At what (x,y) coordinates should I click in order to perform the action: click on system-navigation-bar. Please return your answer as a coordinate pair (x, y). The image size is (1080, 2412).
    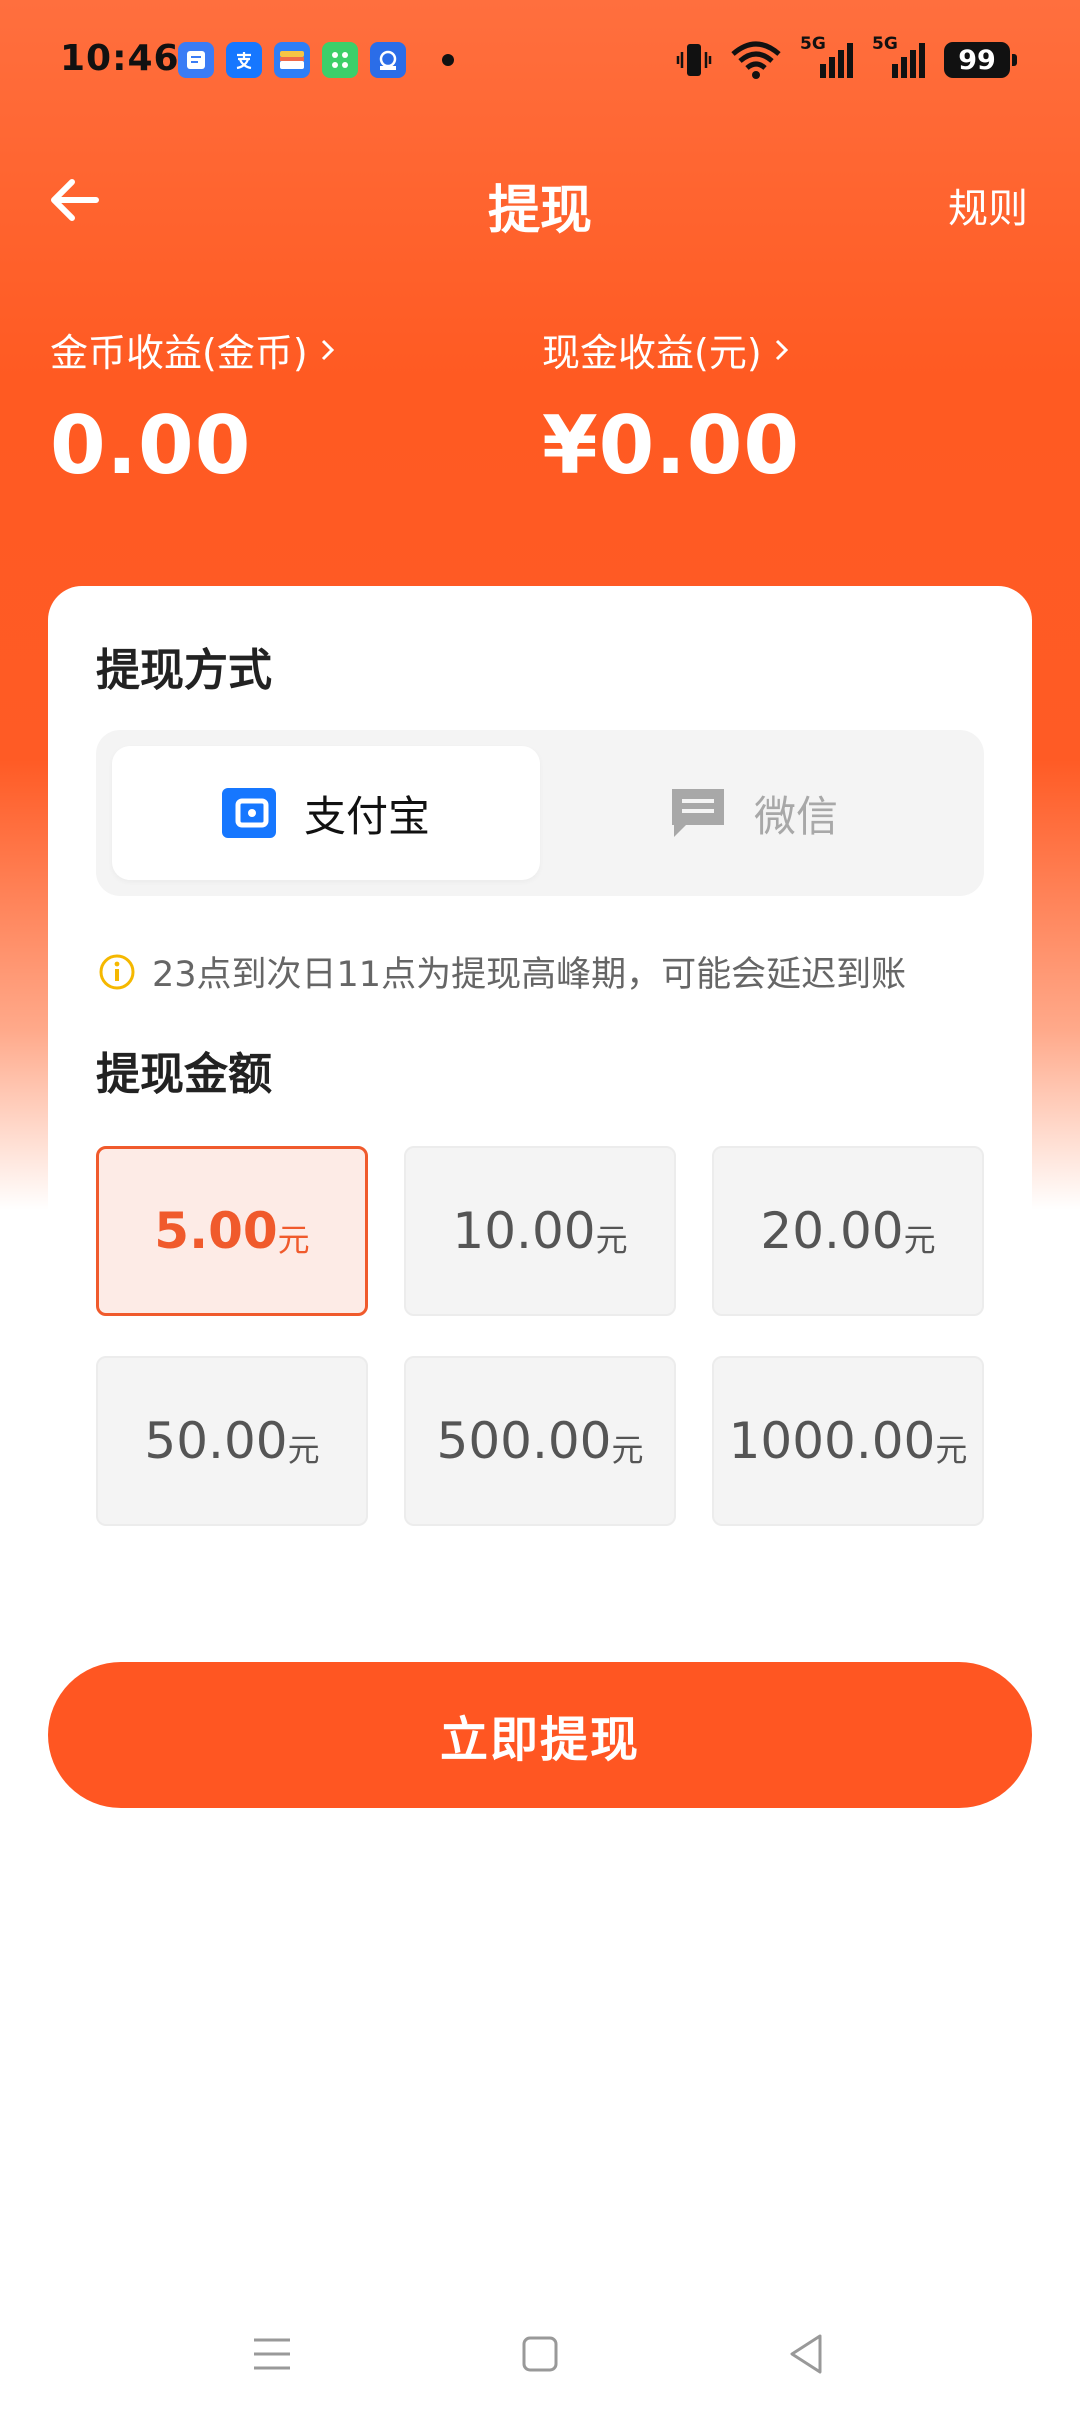
    Looking at the image, I should click on (540, 2356).